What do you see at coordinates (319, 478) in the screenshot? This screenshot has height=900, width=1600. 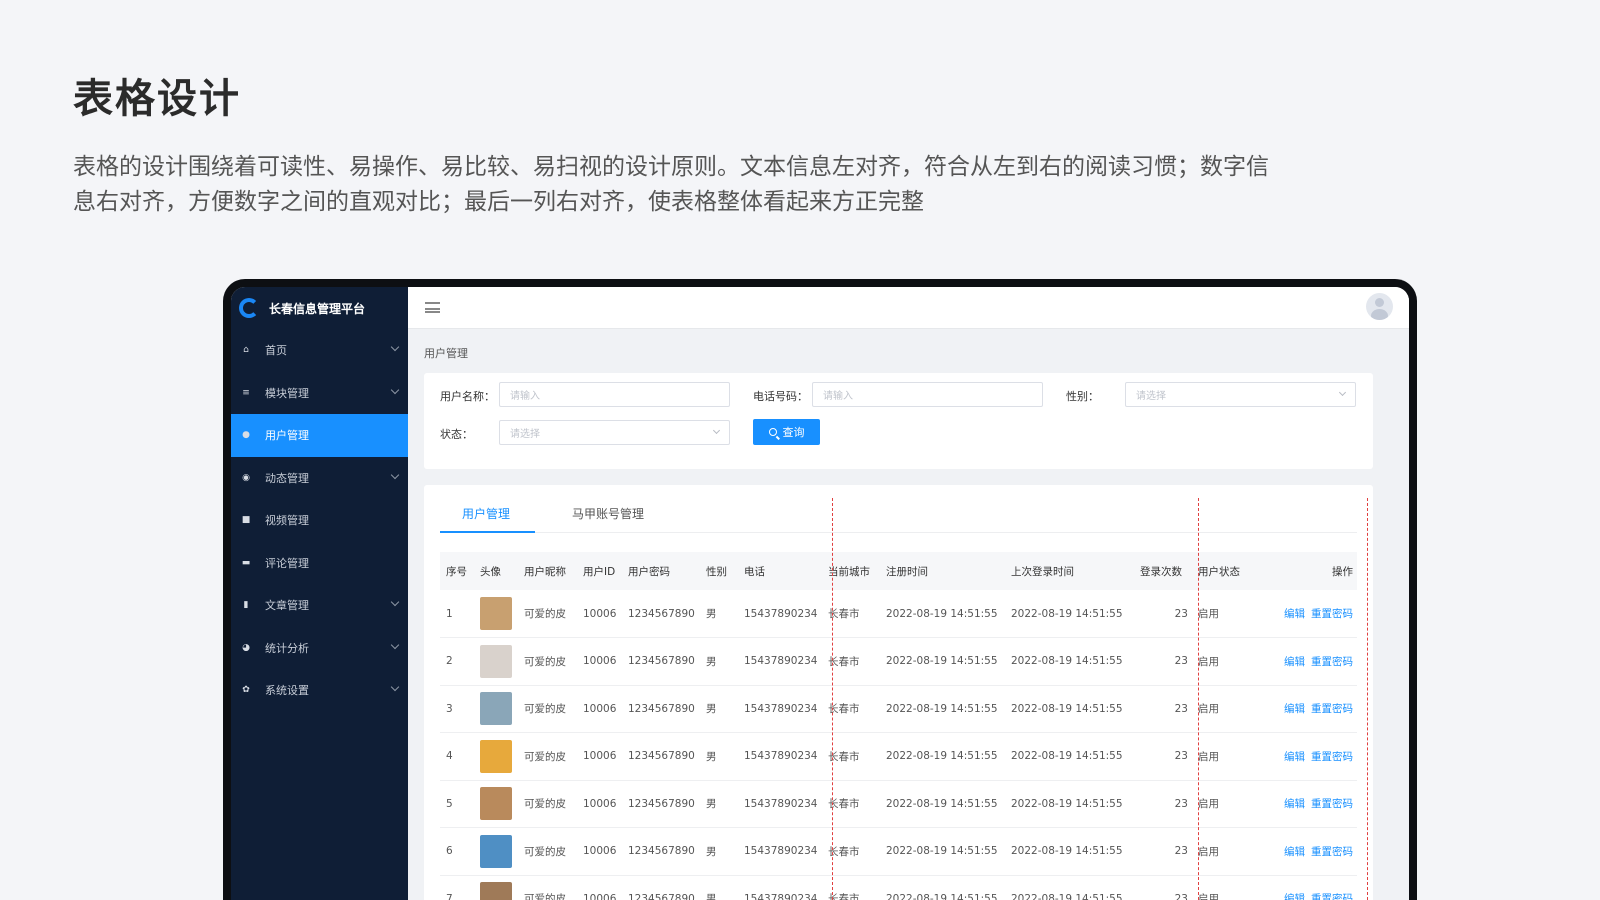 I see `sidebar-item: ◉ 动态管理` at bounding box center [319, 478].